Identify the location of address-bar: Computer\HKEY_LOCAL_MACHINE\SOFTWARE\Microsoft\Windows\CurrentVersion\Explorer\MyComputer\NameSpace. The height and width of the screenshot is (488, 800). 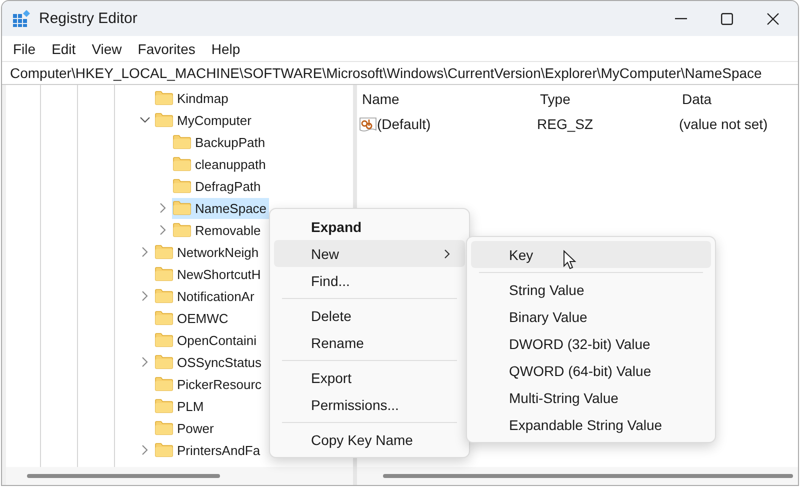
(400, 72).